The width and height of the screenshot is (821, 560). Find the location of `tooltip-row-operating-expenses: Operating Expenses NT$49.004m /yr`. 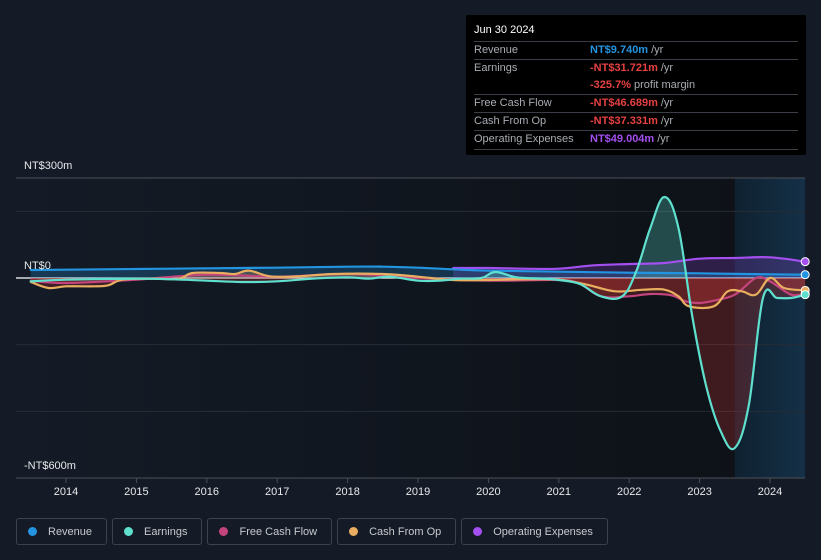

tooltip-row-operating-expenses: Operating Expenses NT$49.004m /yr is located at coordinates (636, 139).